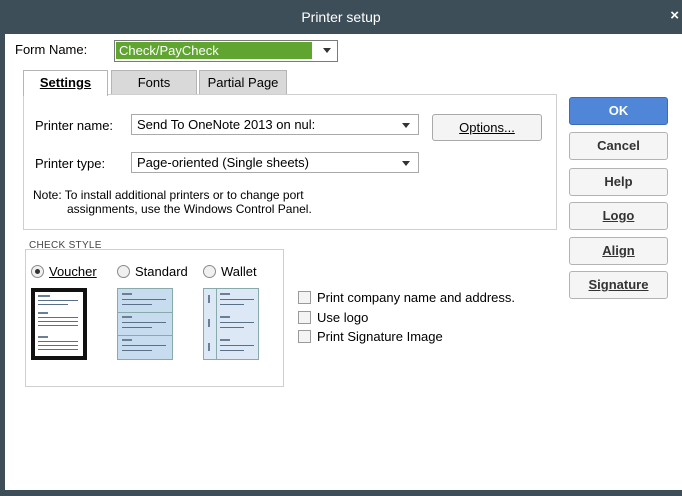  I want to click on printer-type-label: Printer type:, so click(70, 163).